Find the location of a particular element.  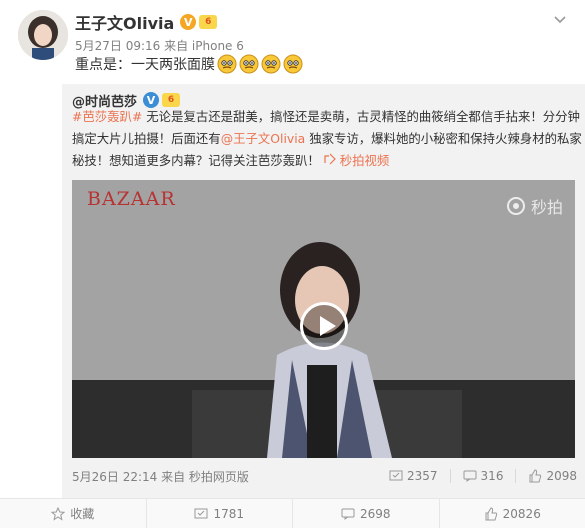

orig-comment-button: 316 is located at coordinates (483, 476).